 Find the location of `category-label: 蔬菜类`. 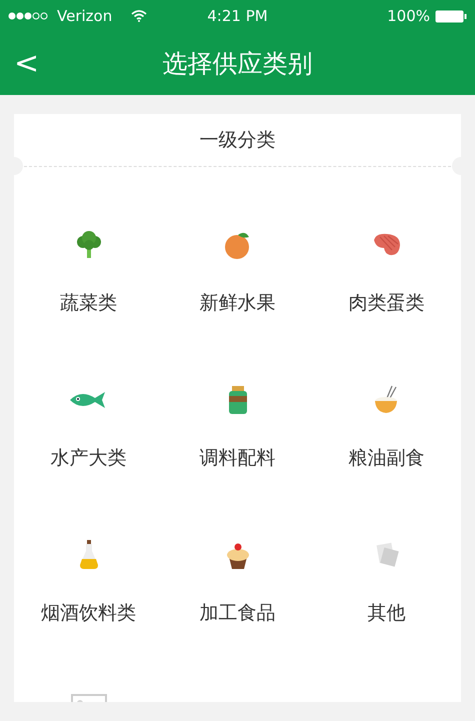

category-label: 蔬菜类 is located at coordinates (88, 303).